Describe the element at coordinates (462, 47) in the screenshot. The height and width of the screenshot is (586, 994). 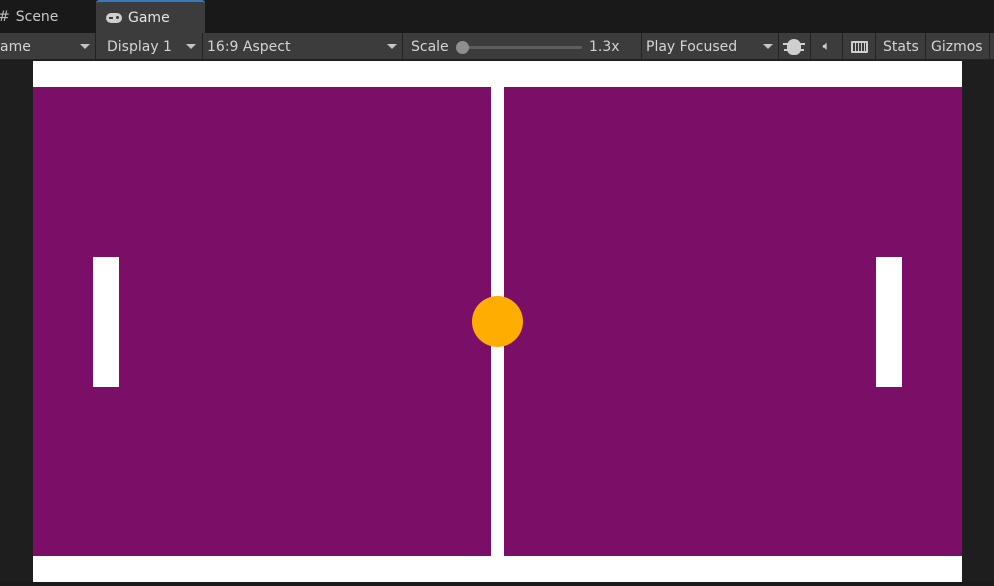
I see `scale-slider-handle` at that location.